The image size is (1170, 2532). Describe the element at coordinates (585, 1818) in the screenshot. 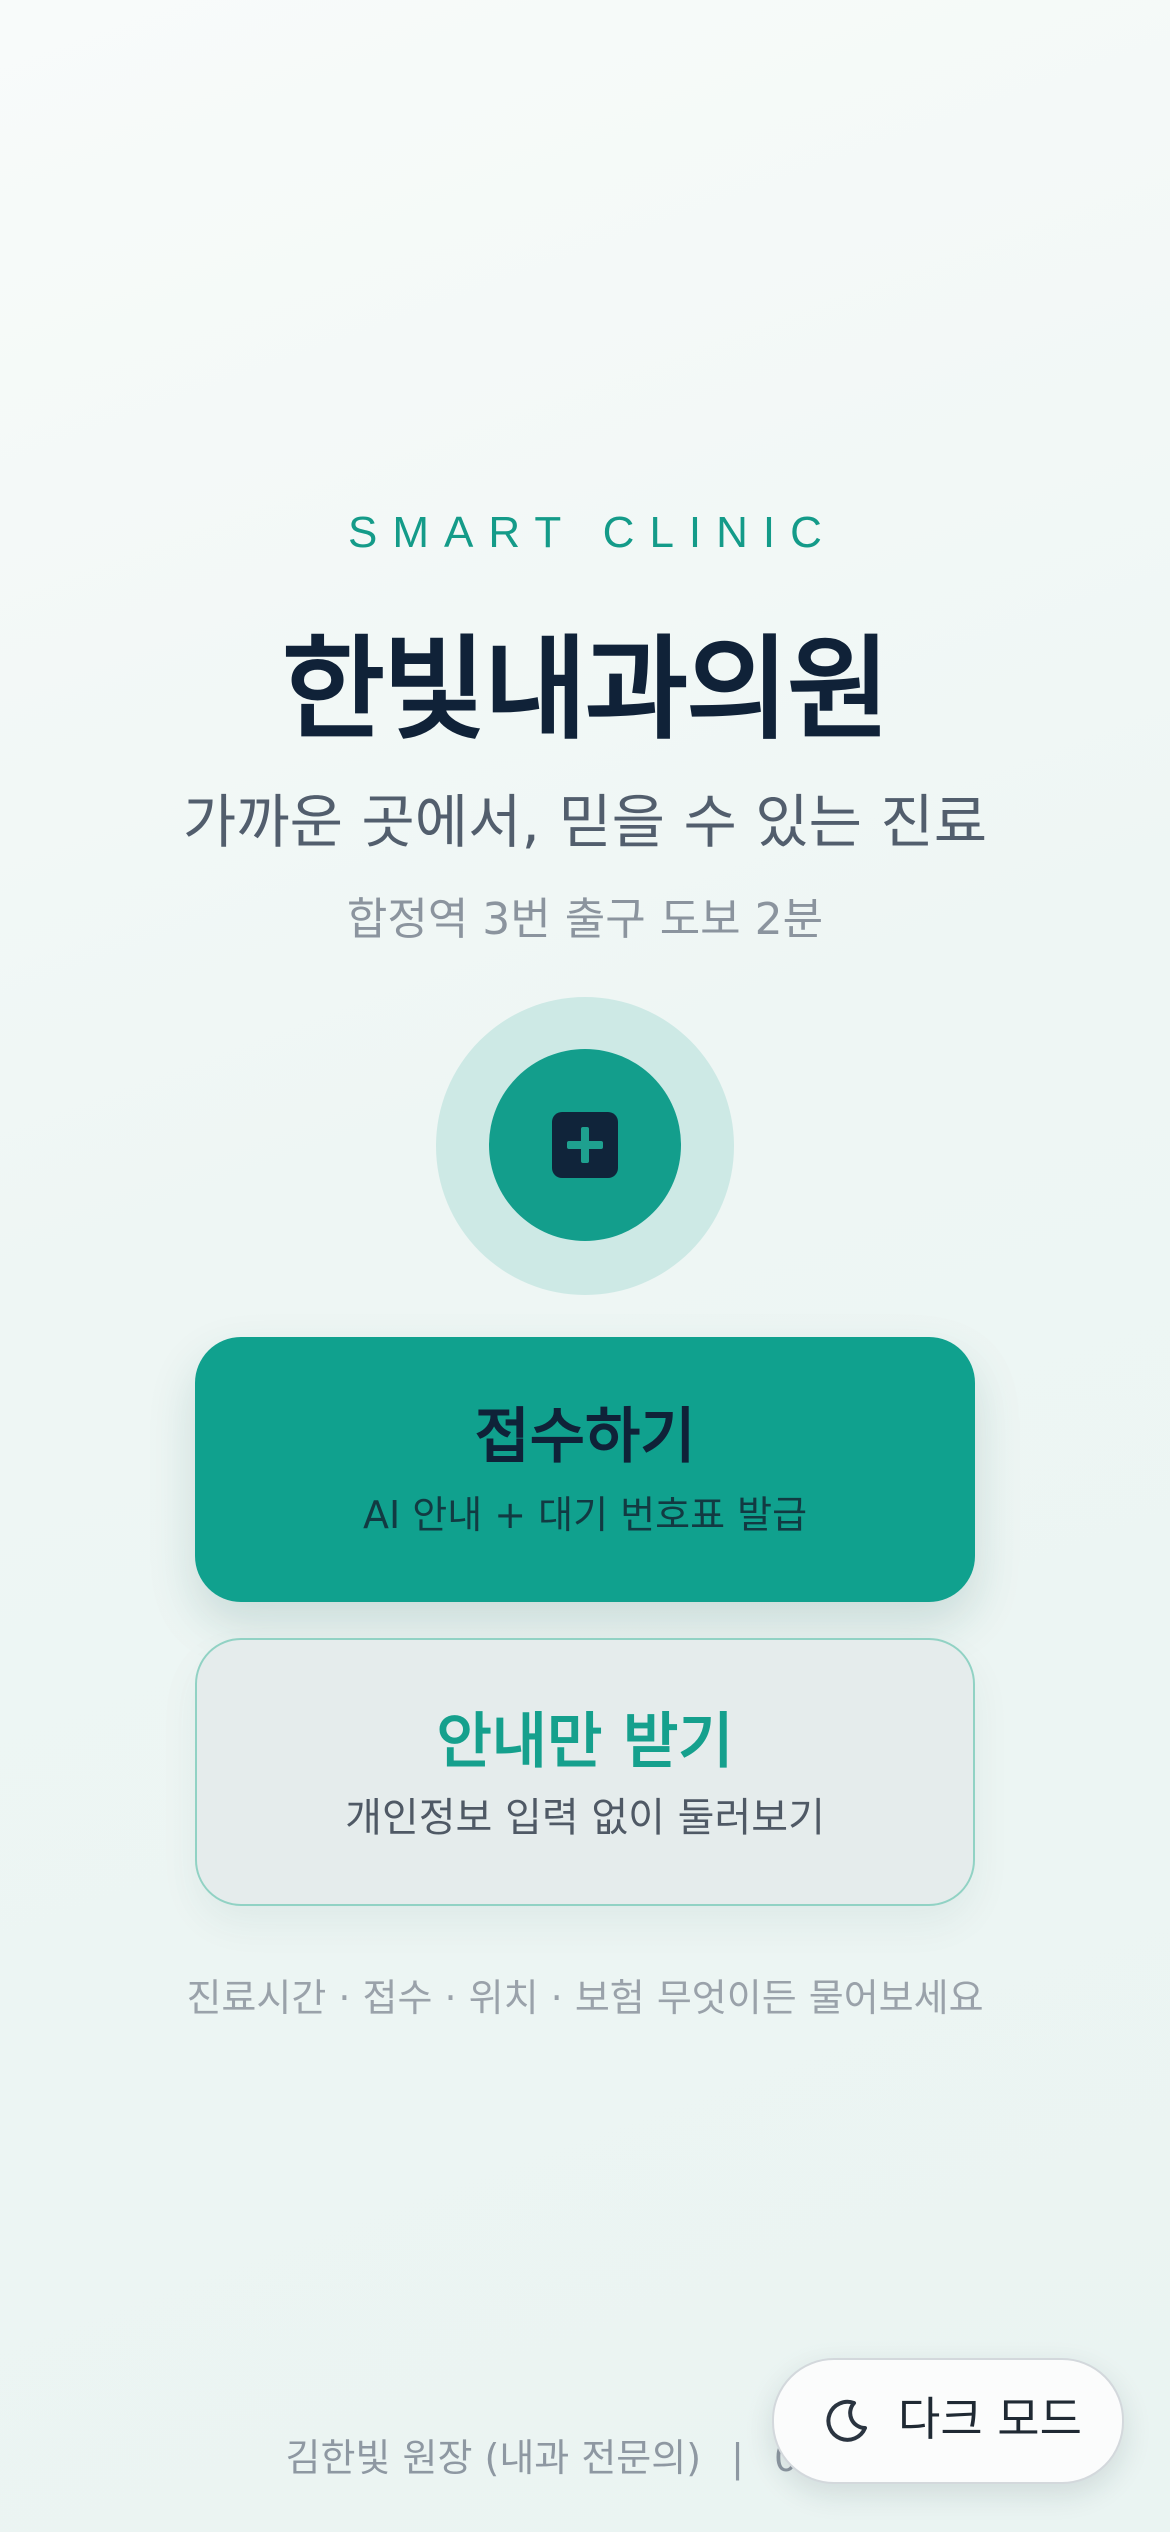

I see `guide-button-subtitle: 개인정보 입력 없이 둘러보기` at that location.